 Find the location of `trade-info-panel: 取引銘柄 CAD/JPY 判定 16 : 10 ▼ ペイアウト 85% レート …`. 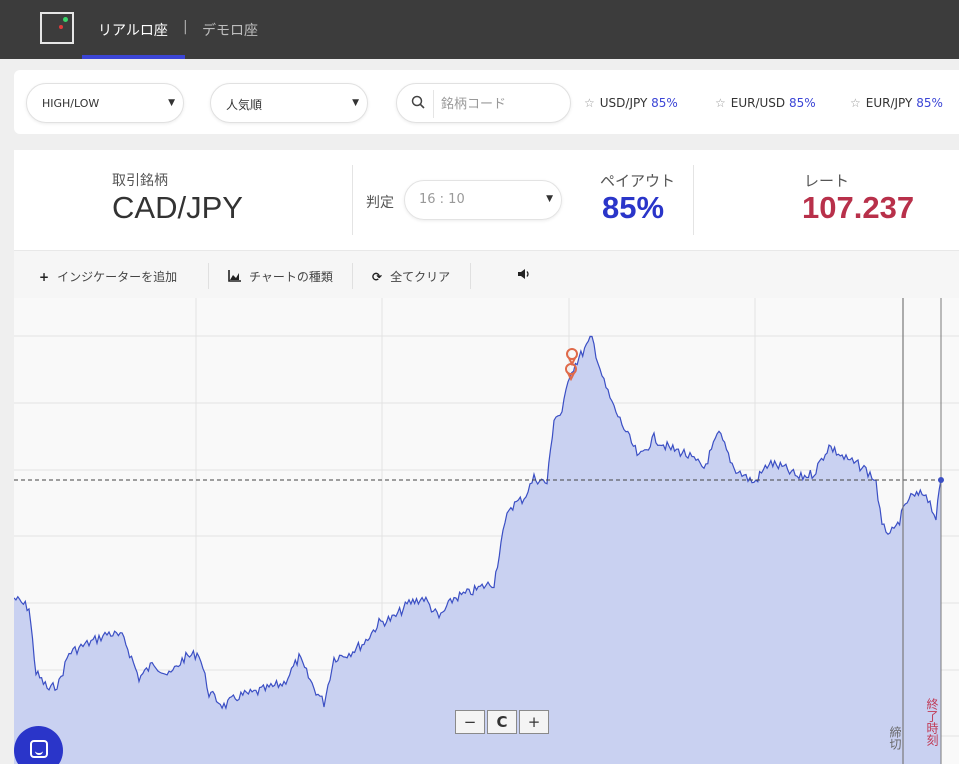

trade-info-panel: 取引銘柄 CAD/JPY 判定 16 : 10 ▼ ペイアウト 85% レート … is located at coordinates (486, 200).